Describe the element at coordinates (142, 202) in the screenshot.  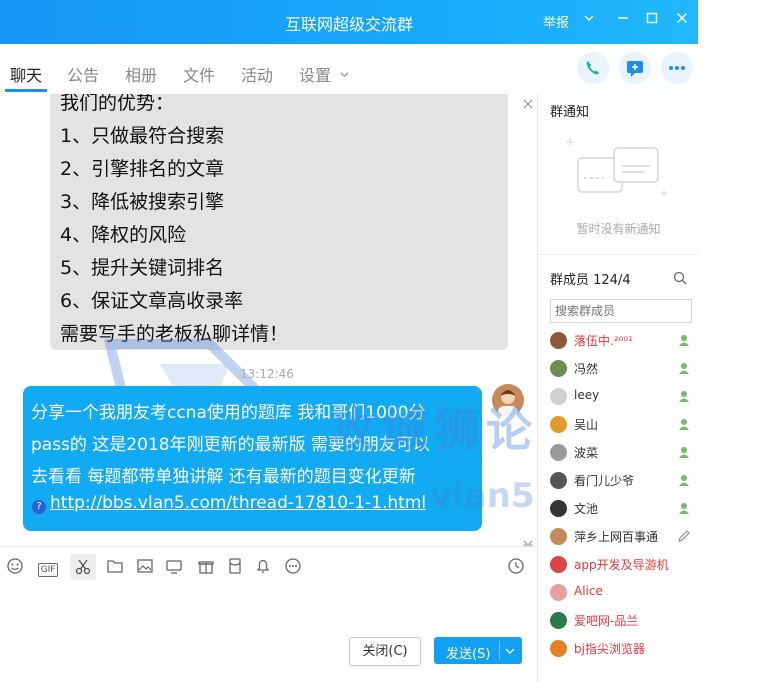
I see `message-line: 3、降低被搜索引擎` at that location.